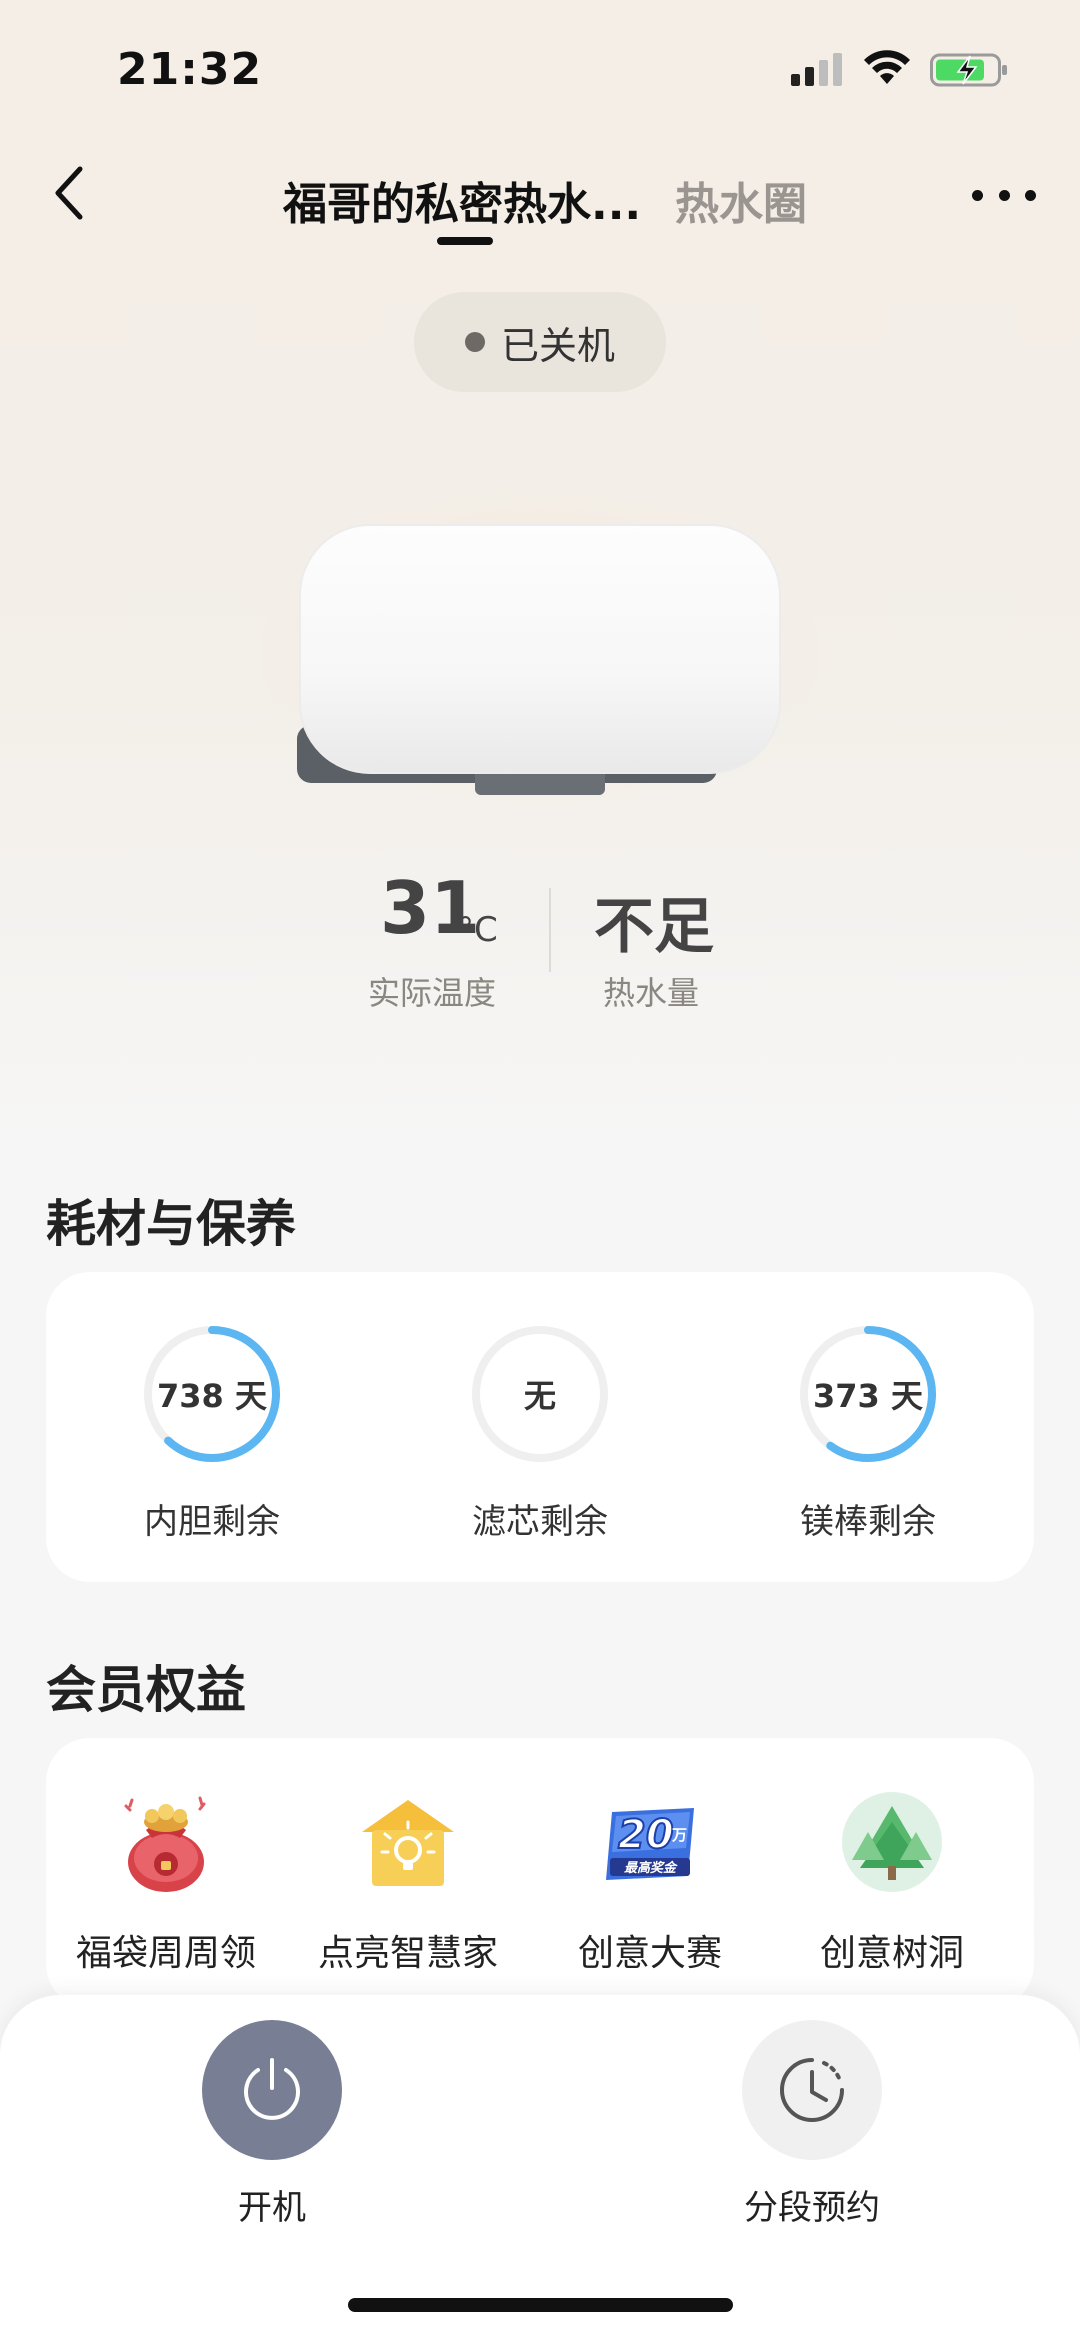 The width and height of the screenshot is (1080, 2337). What do you see at coordinates (651, 993) in the screenshot?
I see `hot-water-amount-label: 热水量` at bounding box center [651, 993].